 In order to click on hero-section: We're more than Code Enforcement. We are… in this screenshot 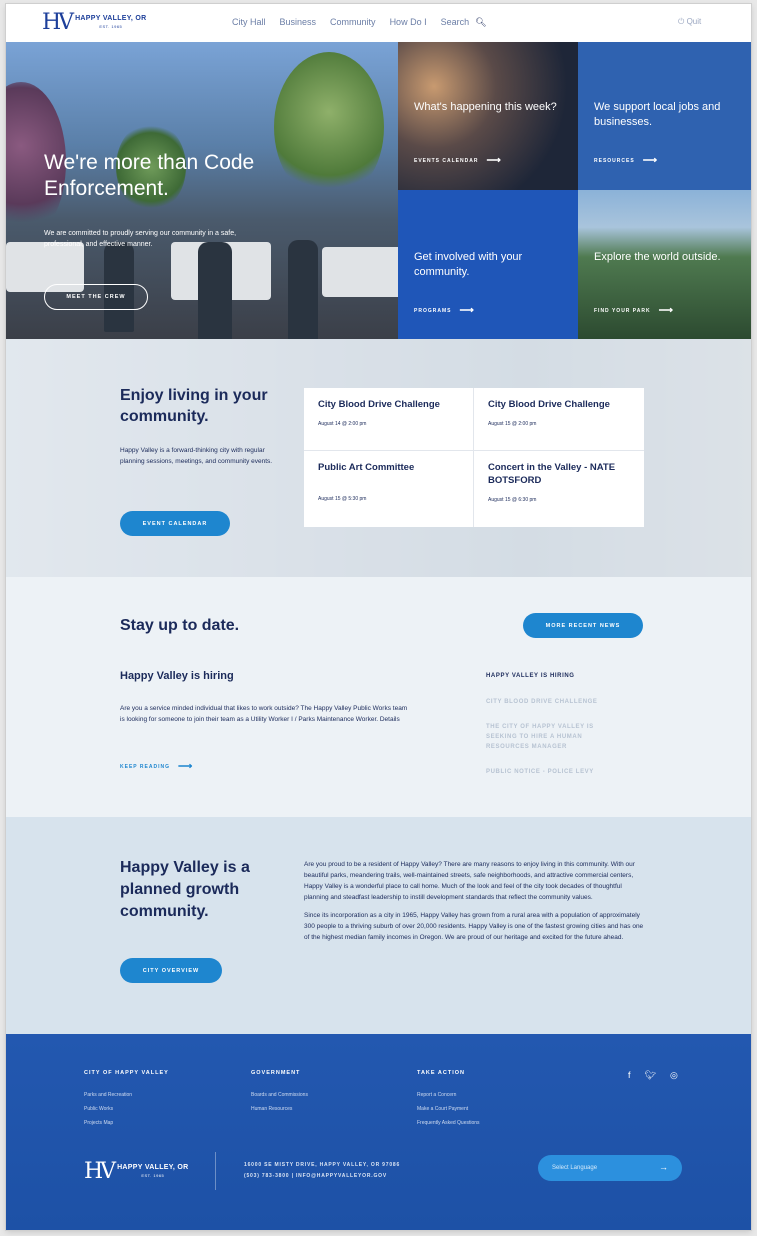, I will do `click(202, 190)`.